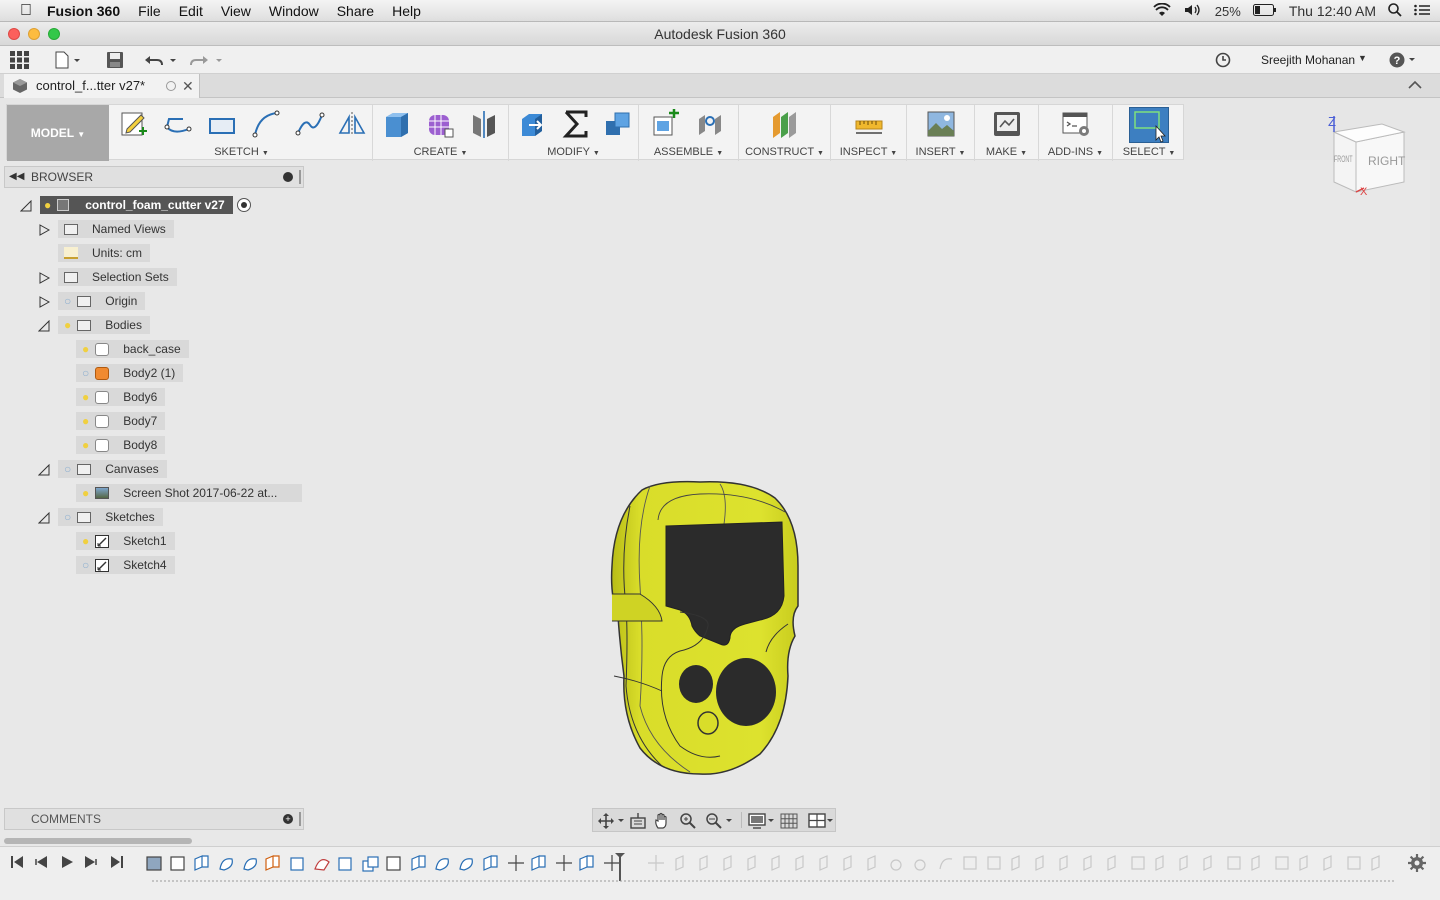 The width and height of the screenshot is (1440, 900). What do you see at coordinates (243, 205) in the screenshot?
I see `activate-radio-icon` at bounding box center [243, 205].